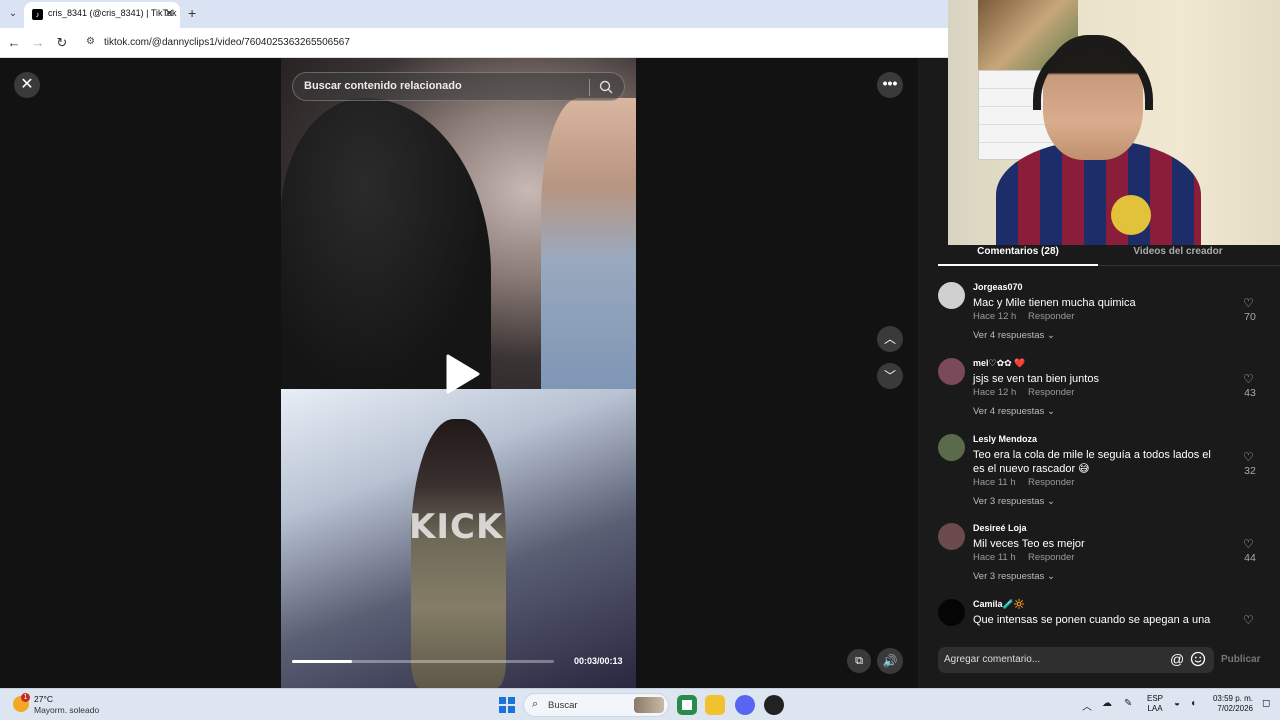 This screenshot has height=720, width=1280. What do you see at coordinates (1128, 703) in the screenshot?
I see `pen-icon: ✎` at bounding box center [1128, 703].